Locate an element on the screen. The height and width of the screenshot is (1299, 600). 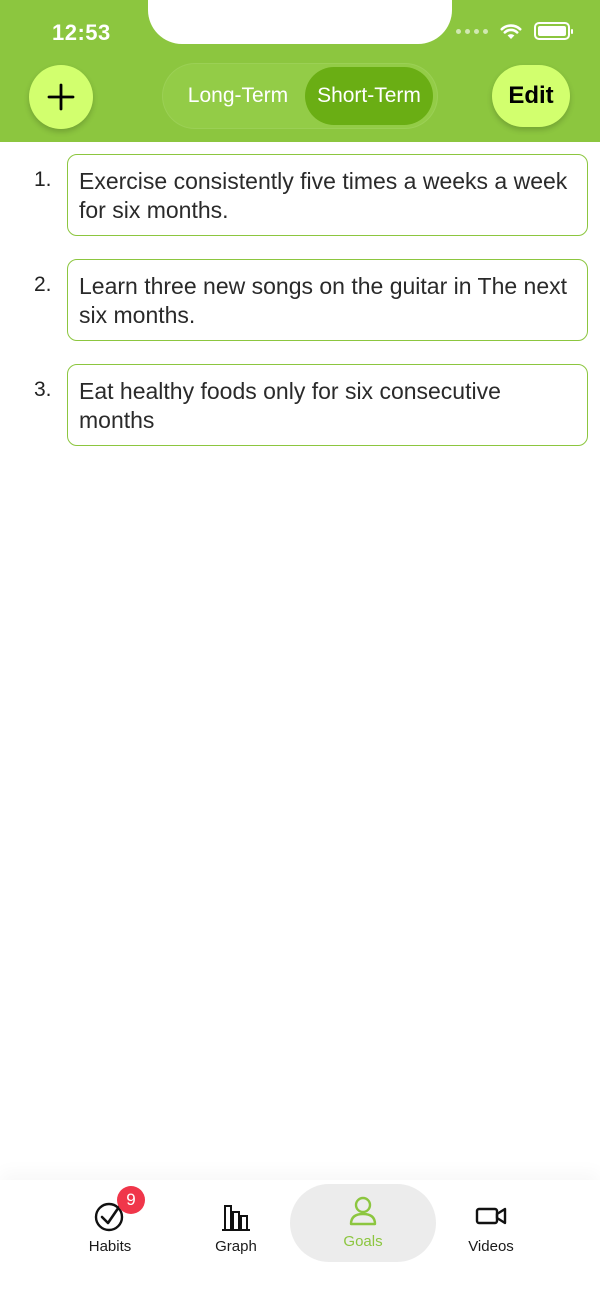
bar-chart-icon is located at coordinates (236, 1218).